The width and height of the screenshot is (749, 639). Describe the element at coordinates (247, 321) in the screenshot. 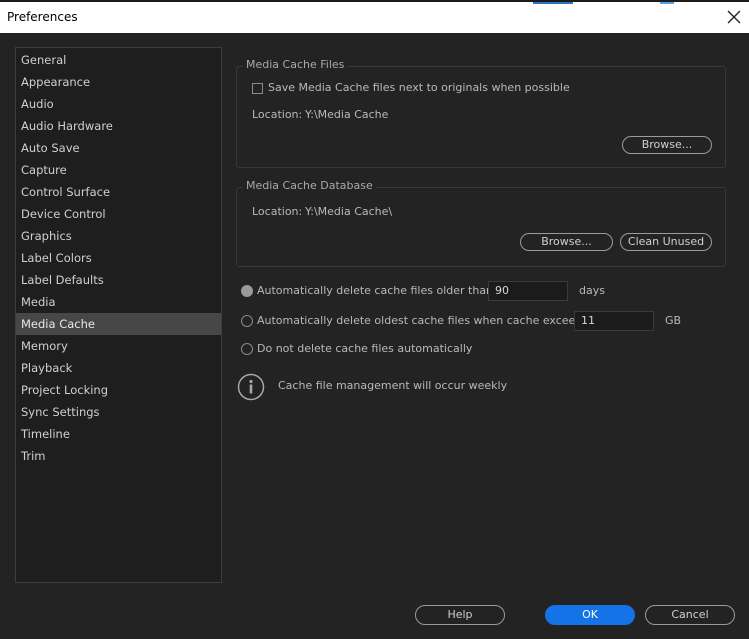

I see `delete-oldest-radio` at that location.